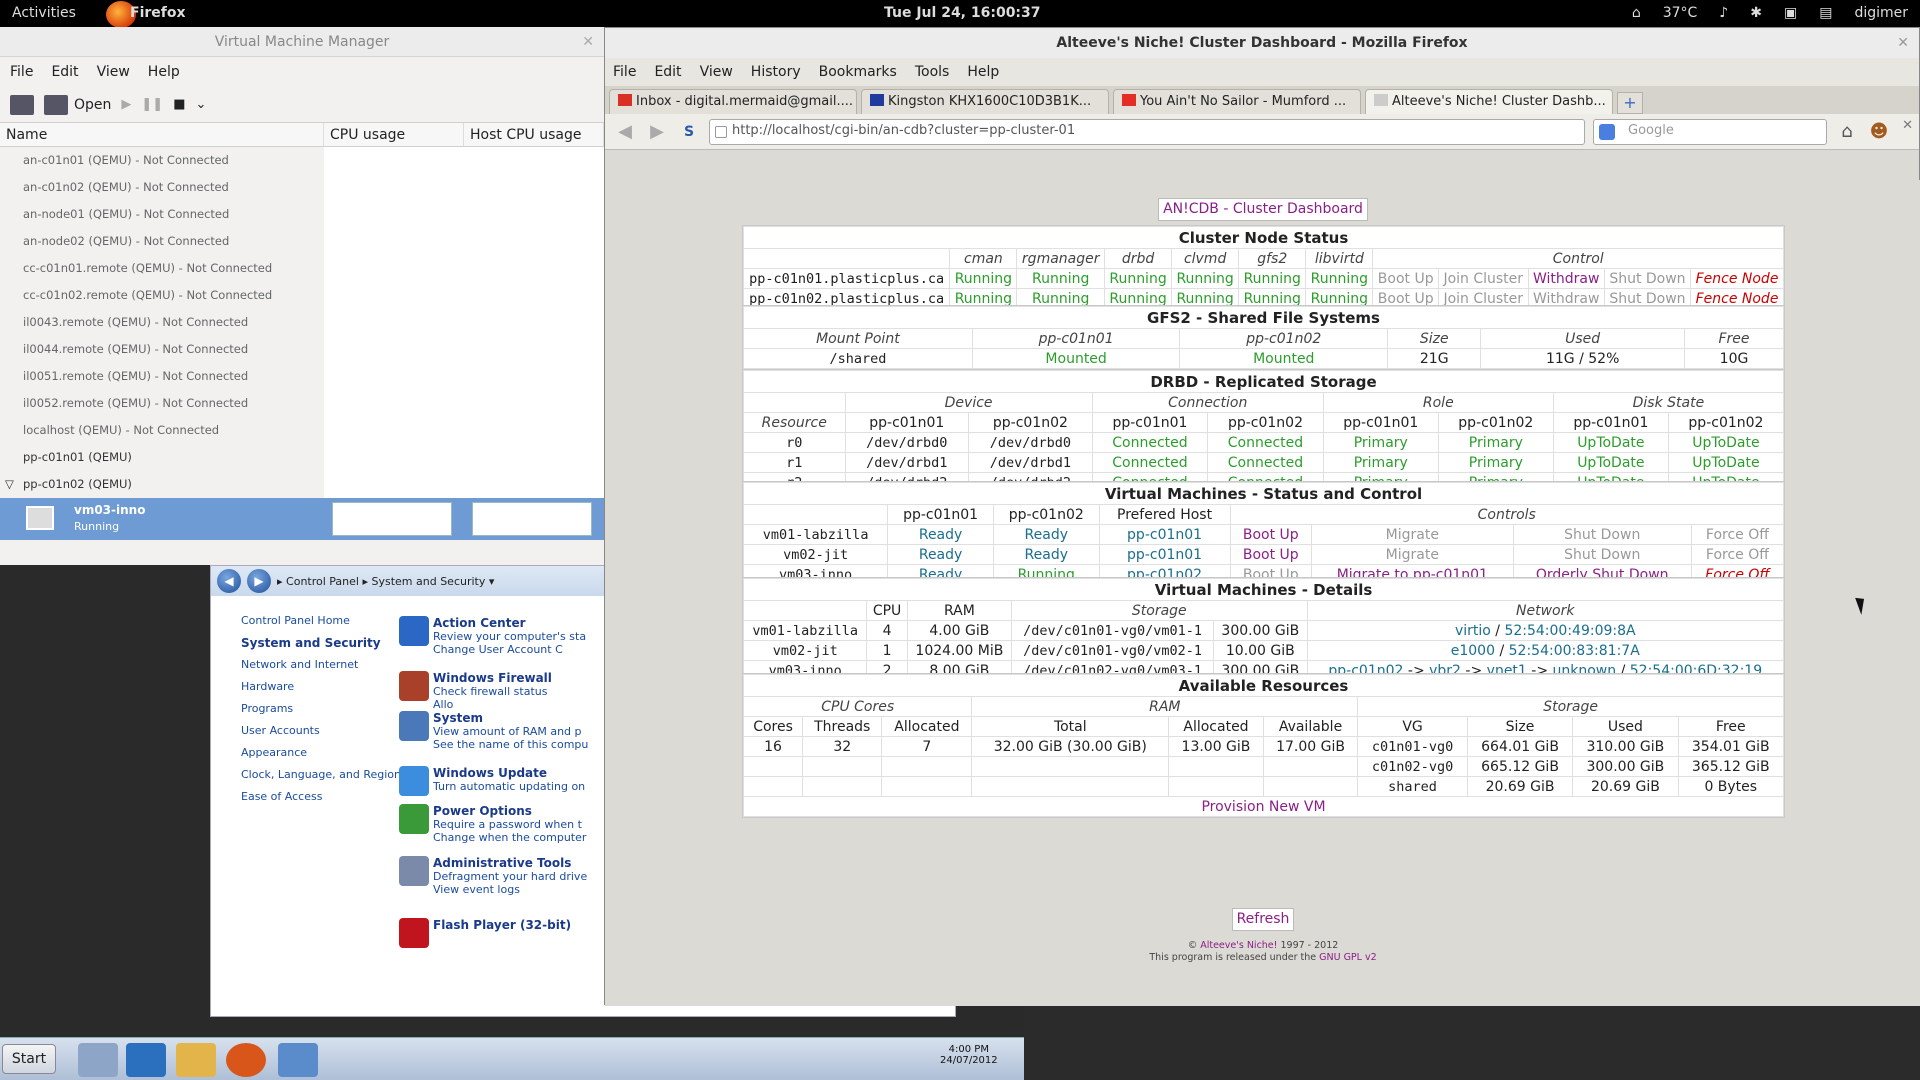 The image size is (1920, 1080). Describe the element at coordinates (776, 72) in the screenshot. I see `menu-history: History` at that location.